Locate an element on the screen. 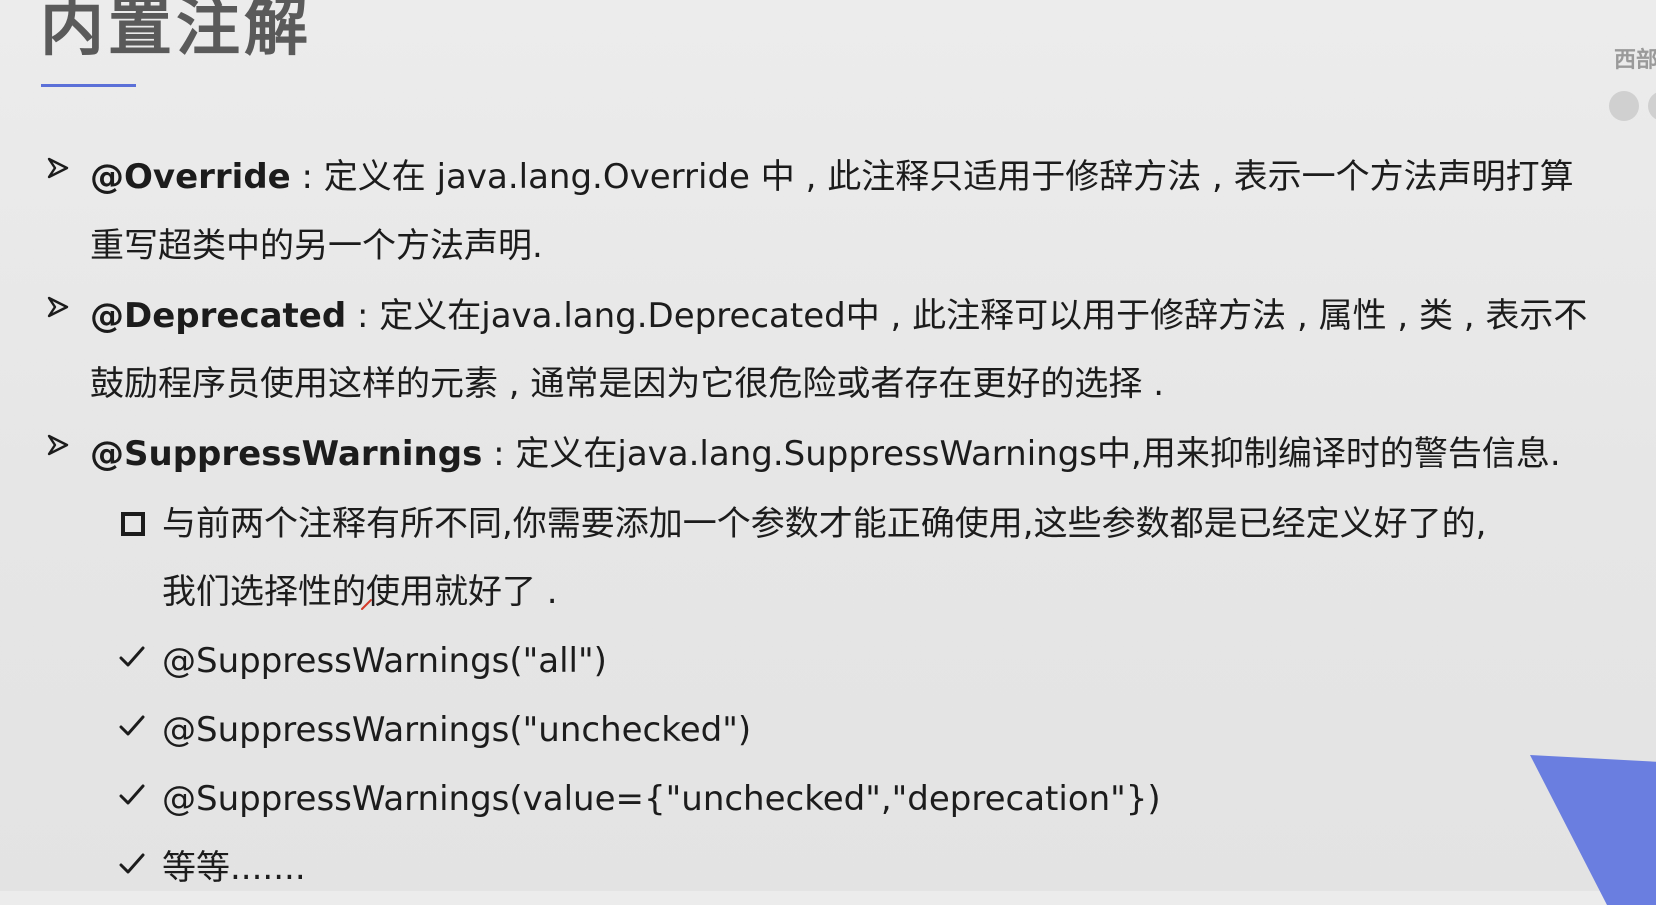 The image size is (1656, 905). title-underline is located at coordinates (88, 85).